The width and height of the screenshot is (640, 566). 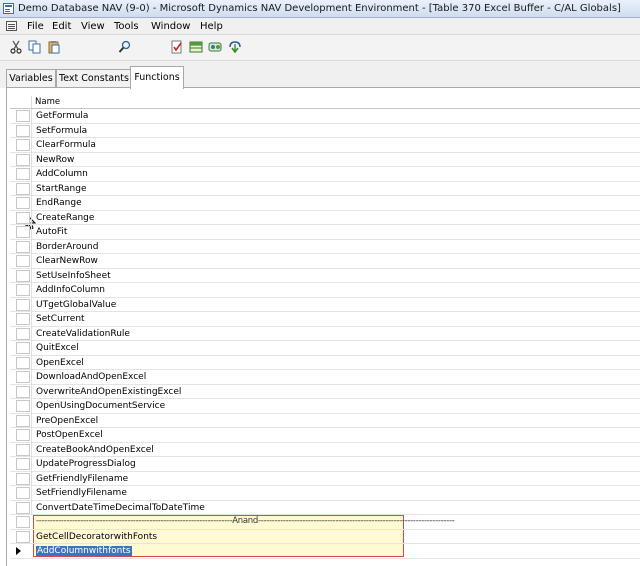 I want to click on function-name: OpenUsingDocumentService, so click(x=100, y=406).